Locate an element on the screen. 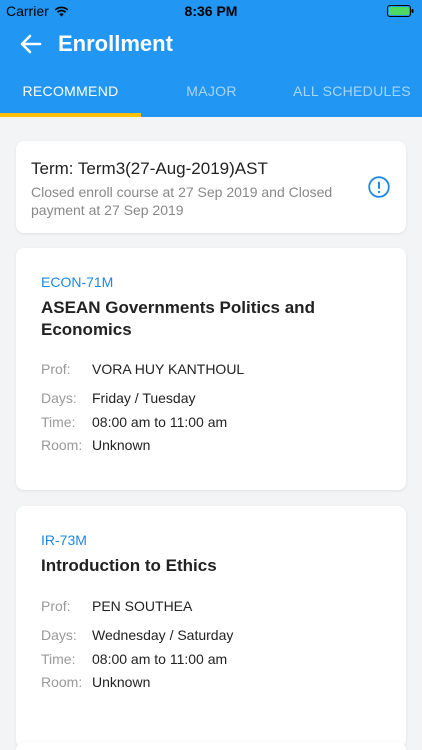 This screenshot has width=422, height=750. course-days-row: Days: Friday / Tuesday is located at coordinates (118, 398).